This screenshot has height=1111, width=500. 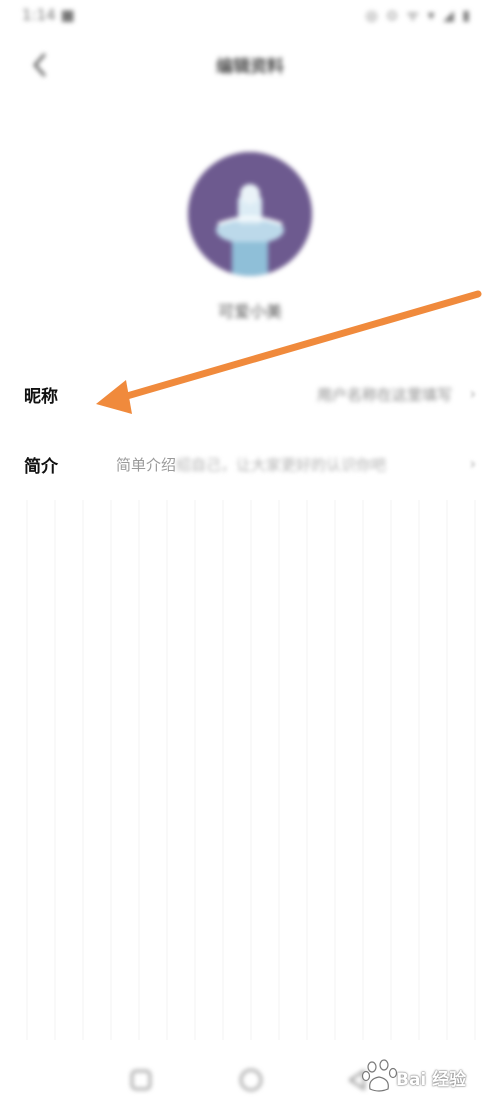 I want to click on status-time: 1:14 ■, so click(x=48, y=15).